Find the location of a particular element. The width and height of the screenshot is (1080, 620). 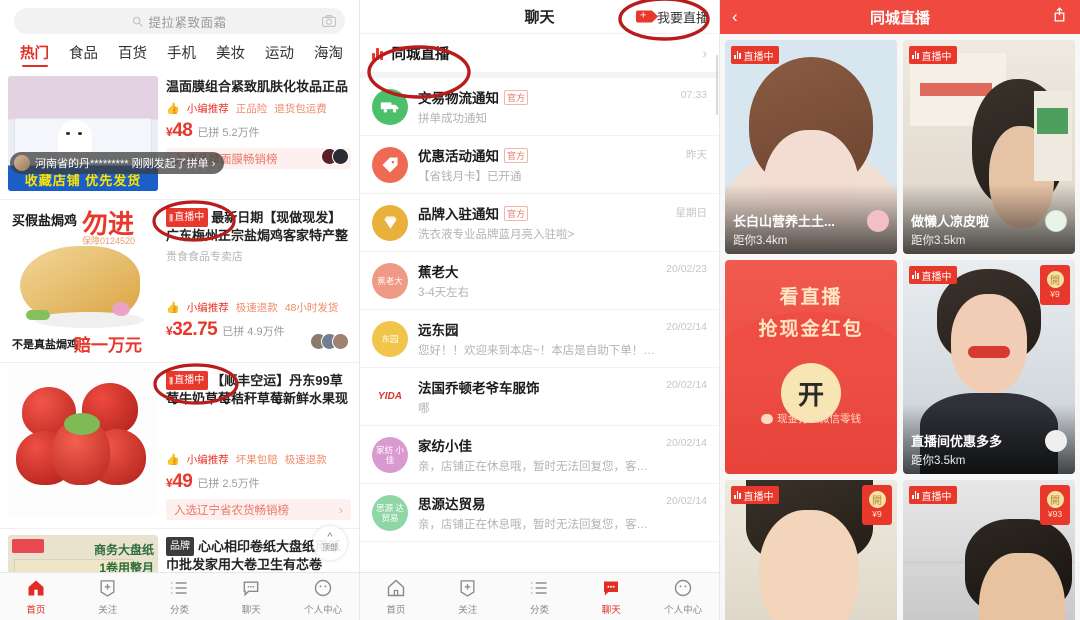

chat-name: 法国乔顿老爷车服饰 is located at coordinates (479, 388).